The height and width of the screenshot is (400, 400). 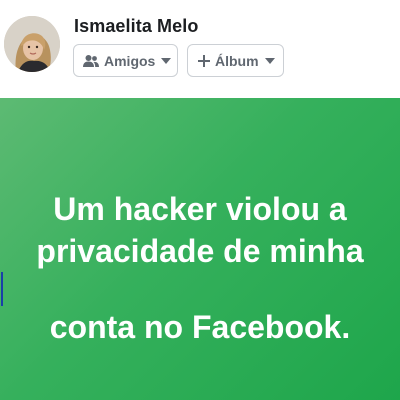 I want to click on post-text-line: Um hacker violou a, so click(x=200, y=209).